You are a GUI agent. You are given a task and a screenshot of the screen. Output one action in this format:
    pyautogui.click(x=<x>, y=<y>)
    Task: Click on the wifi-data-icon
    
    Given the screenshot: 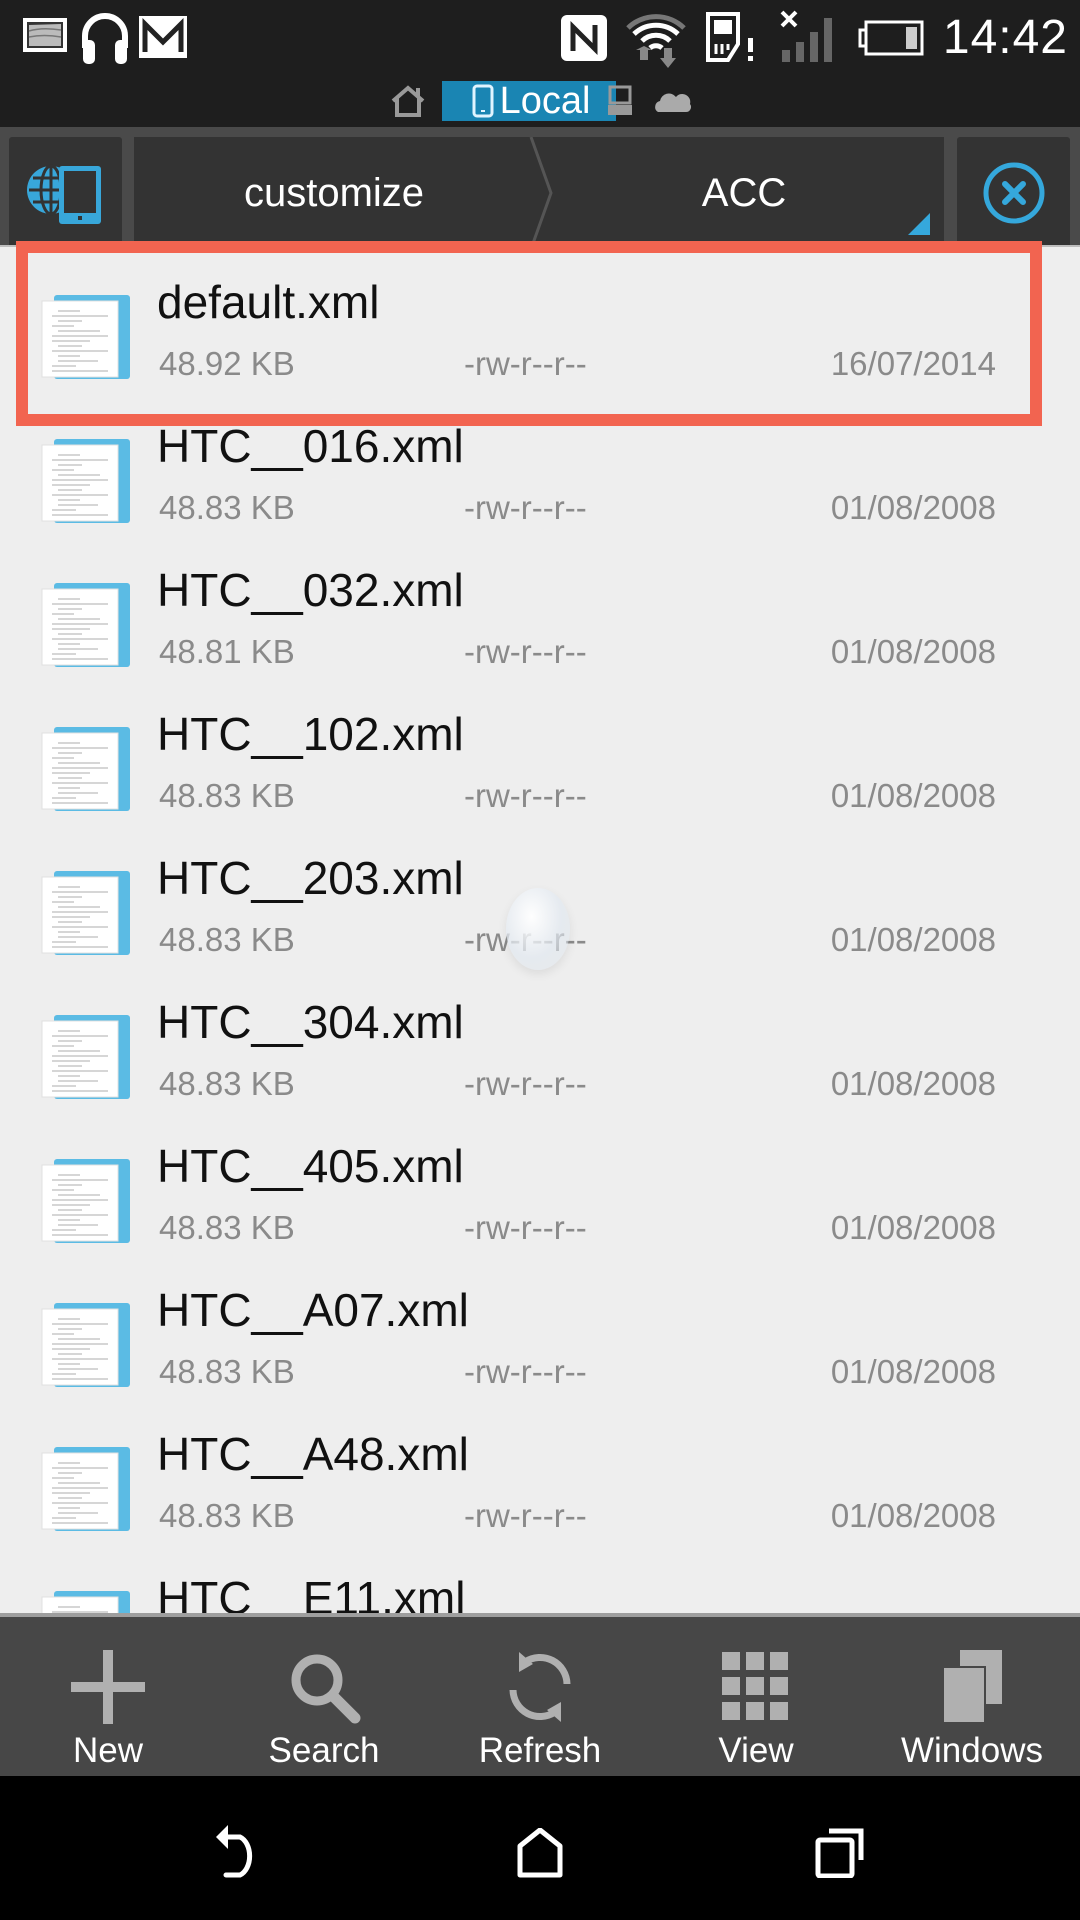 What is the action you would take?
    pyautogui.click(x=656, y=39)
    